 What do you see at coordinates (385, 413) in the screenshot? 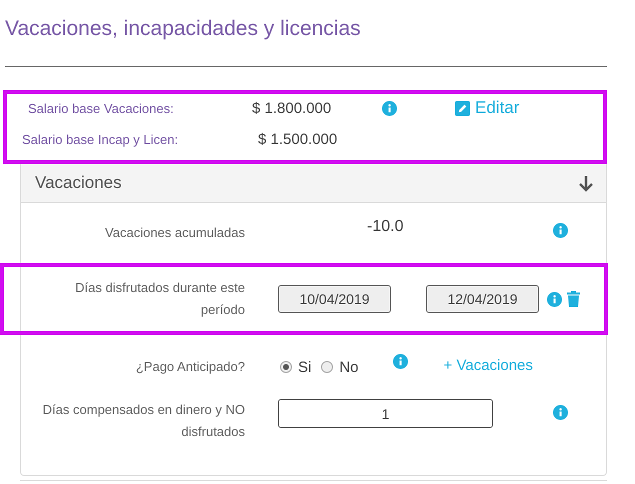
I see `input-field: 1` at bounding box center [385, 413].